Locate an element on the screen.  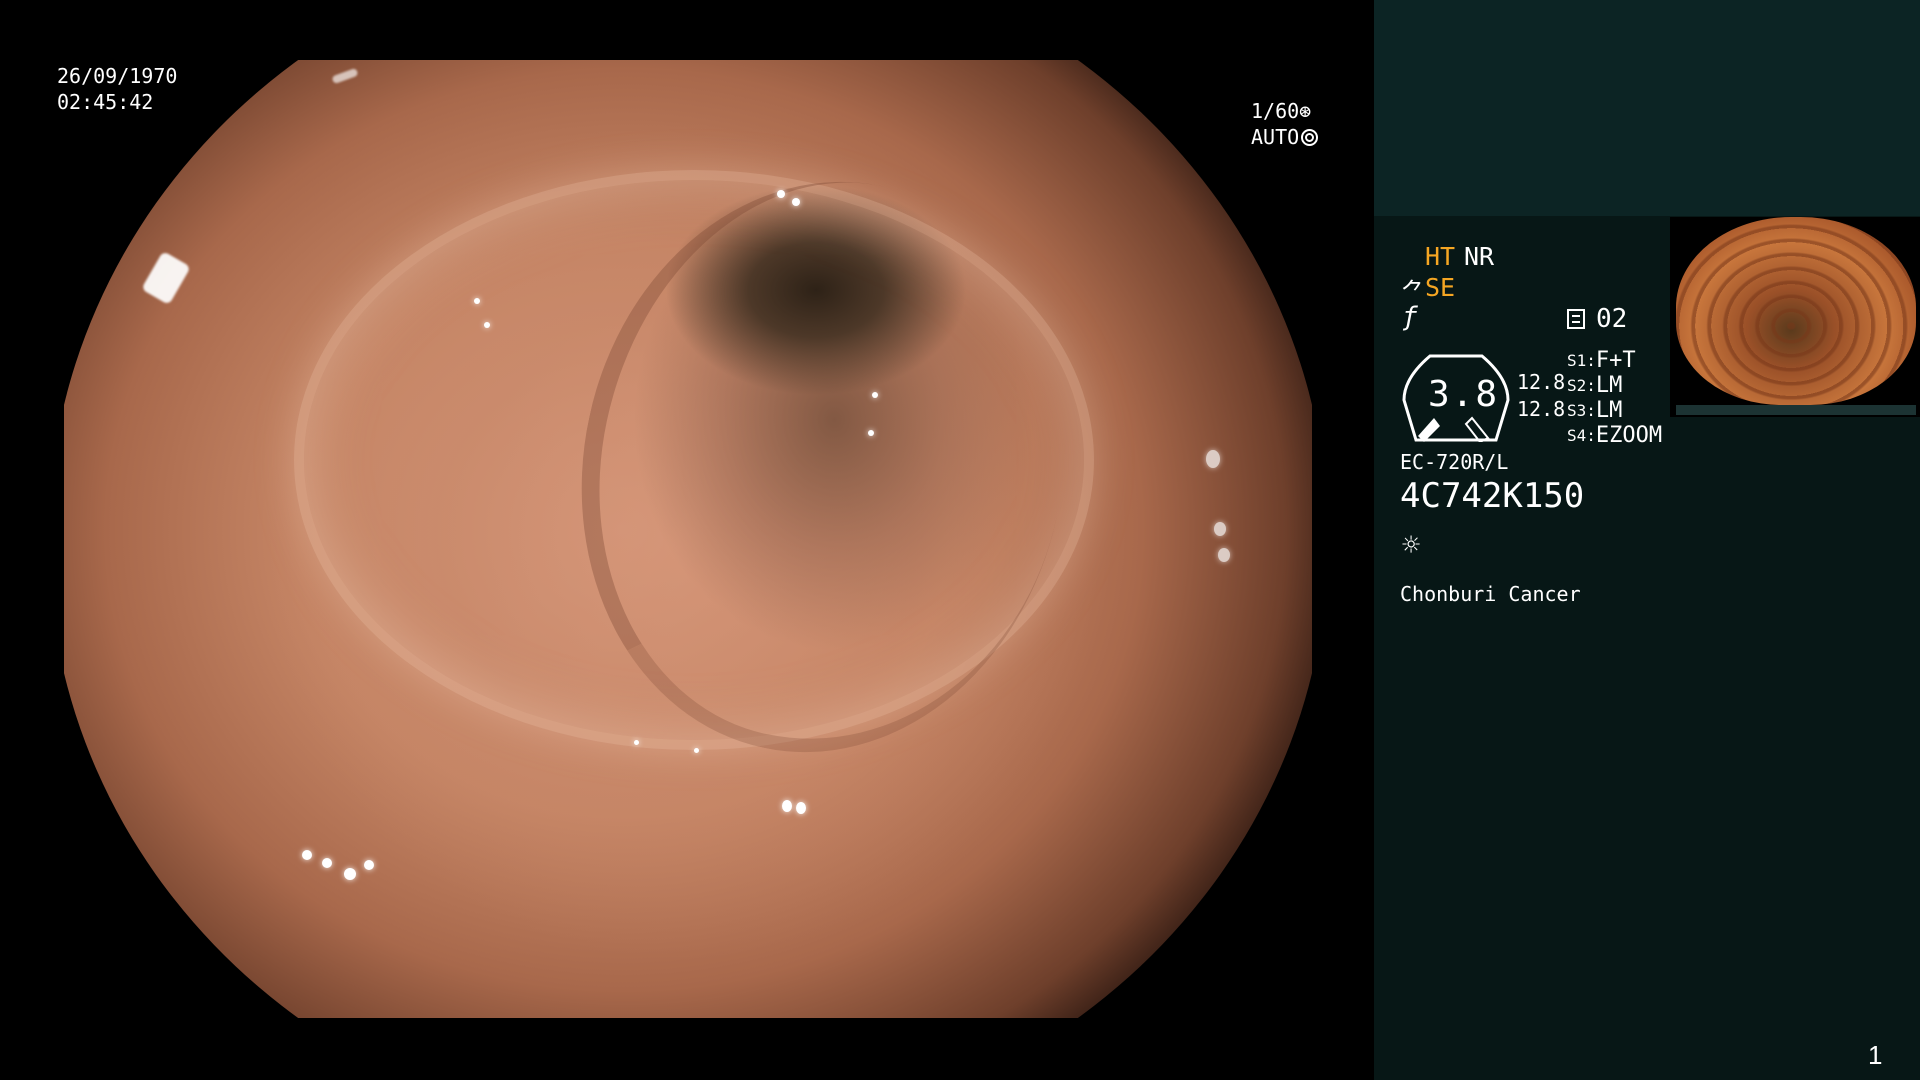
slot-key: S1 is located at coordinates (1577, 360).